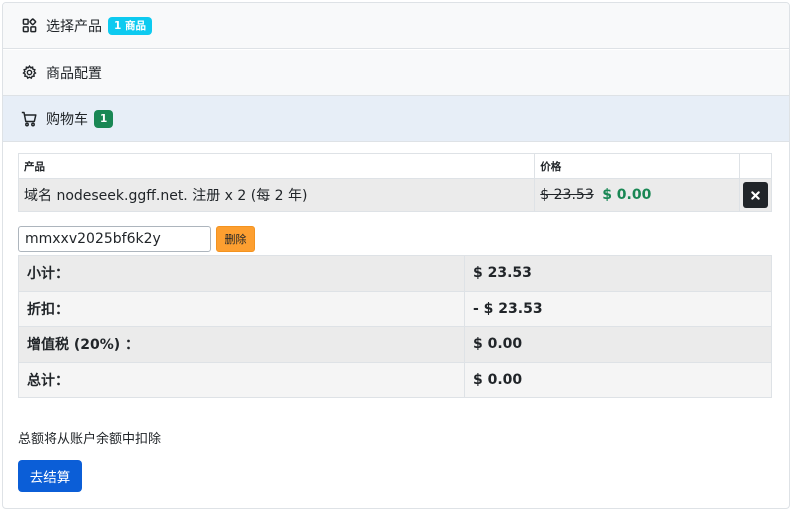 The width and height of the screenshot is (796, 513). Describe the element at coordinates (130, 25) in the screenshot. I see `product-count-badge: 1 商品` at that location.